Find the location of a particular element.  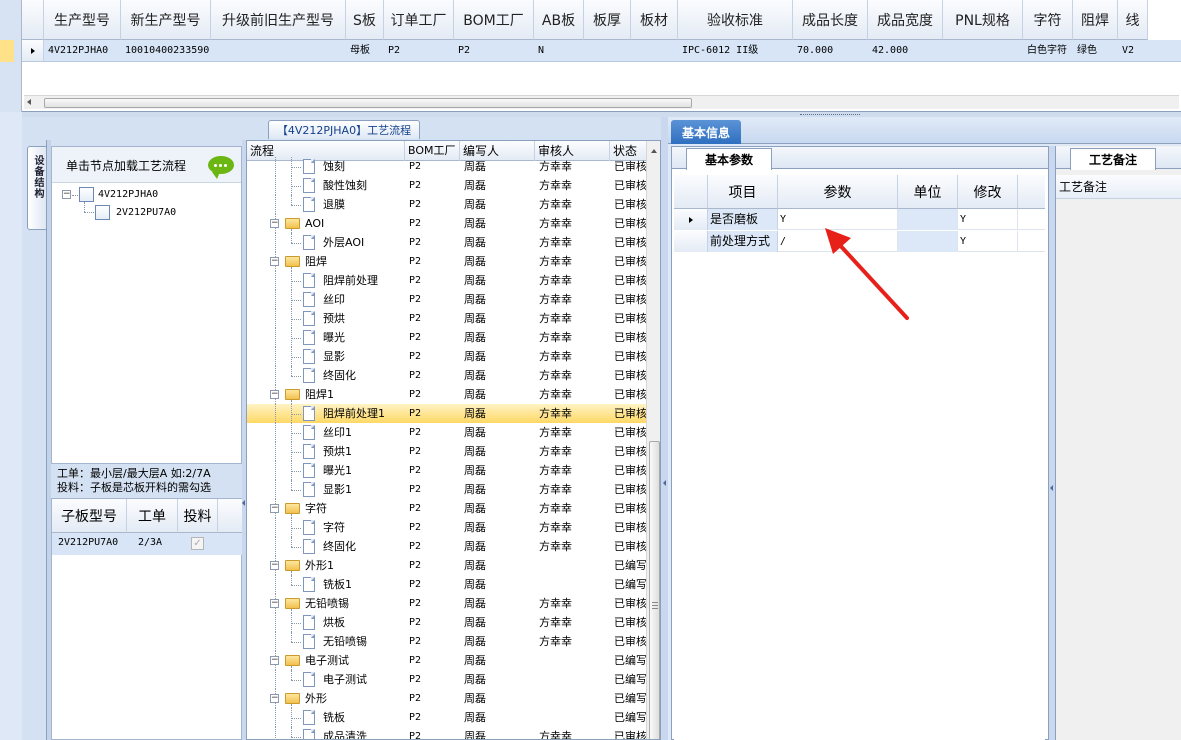

tree-row: 退膜 P2 周磊 方幸幸 已审核 is located at coordinates (446, 204).